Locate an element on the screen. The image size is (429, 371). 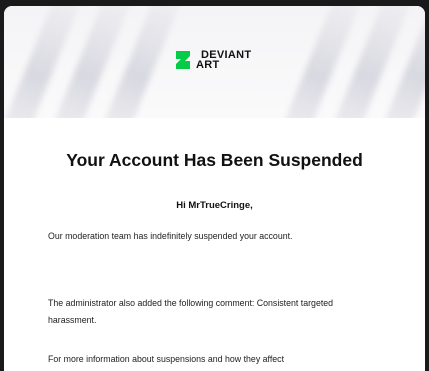
deviantart-logo-icon is located at coordinates (183, 60).